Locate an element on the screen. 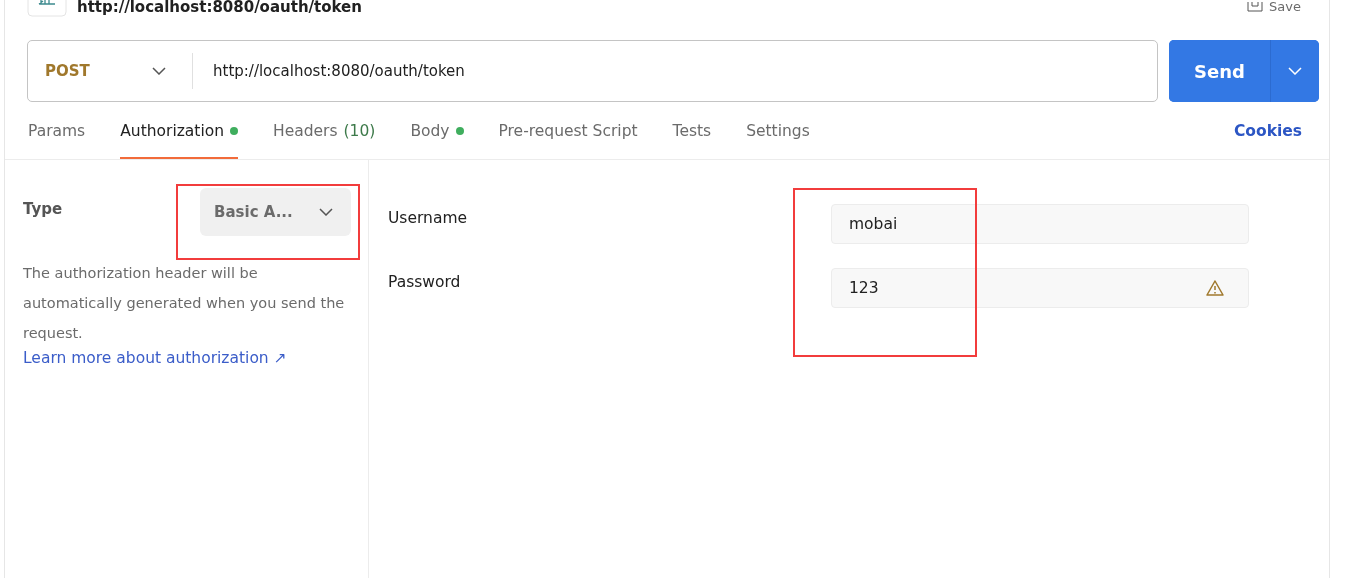 The image size is (1355, 578). type-label: Type is located at coordinates (43, 208).